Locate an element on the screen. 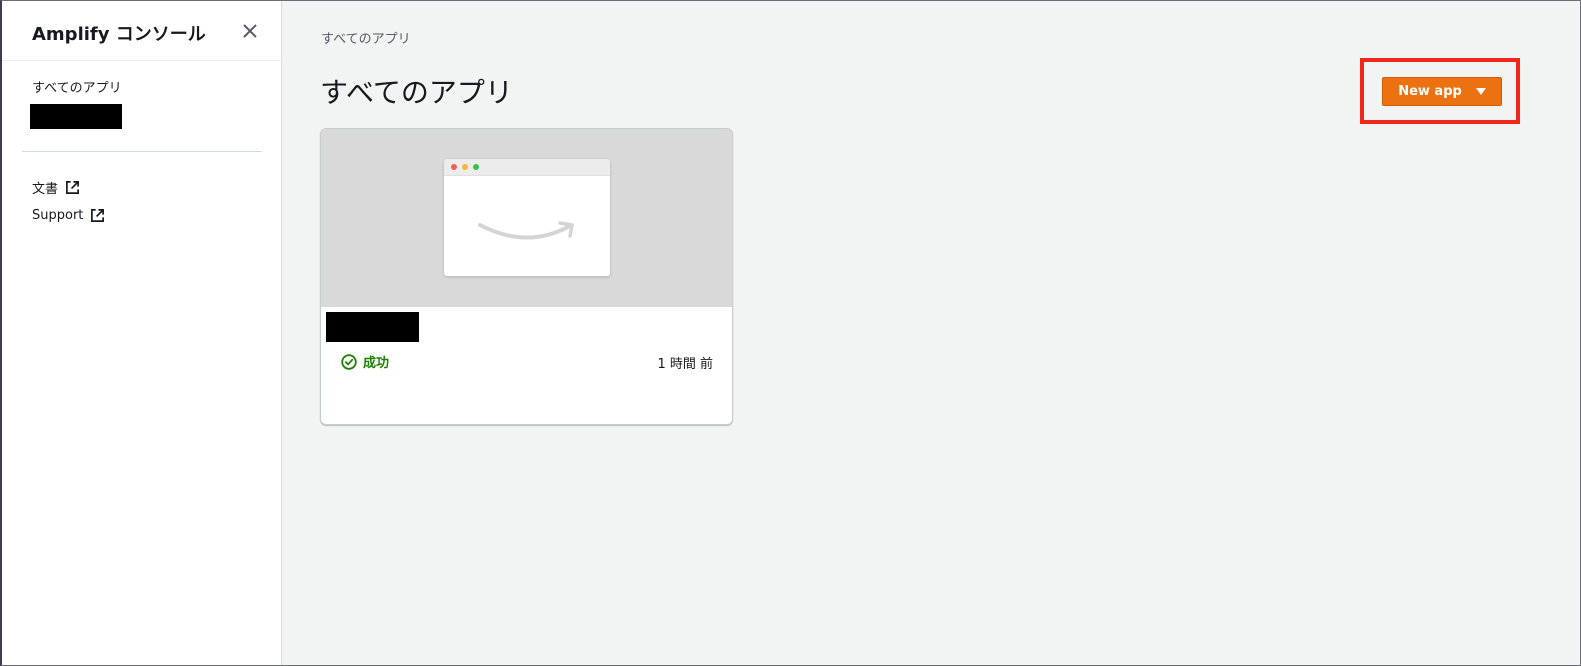 Image resolution: width=1581 pixels, height=666 pixels. last-updated-time: 1 時間 前 is located at coordinates (685, 364).